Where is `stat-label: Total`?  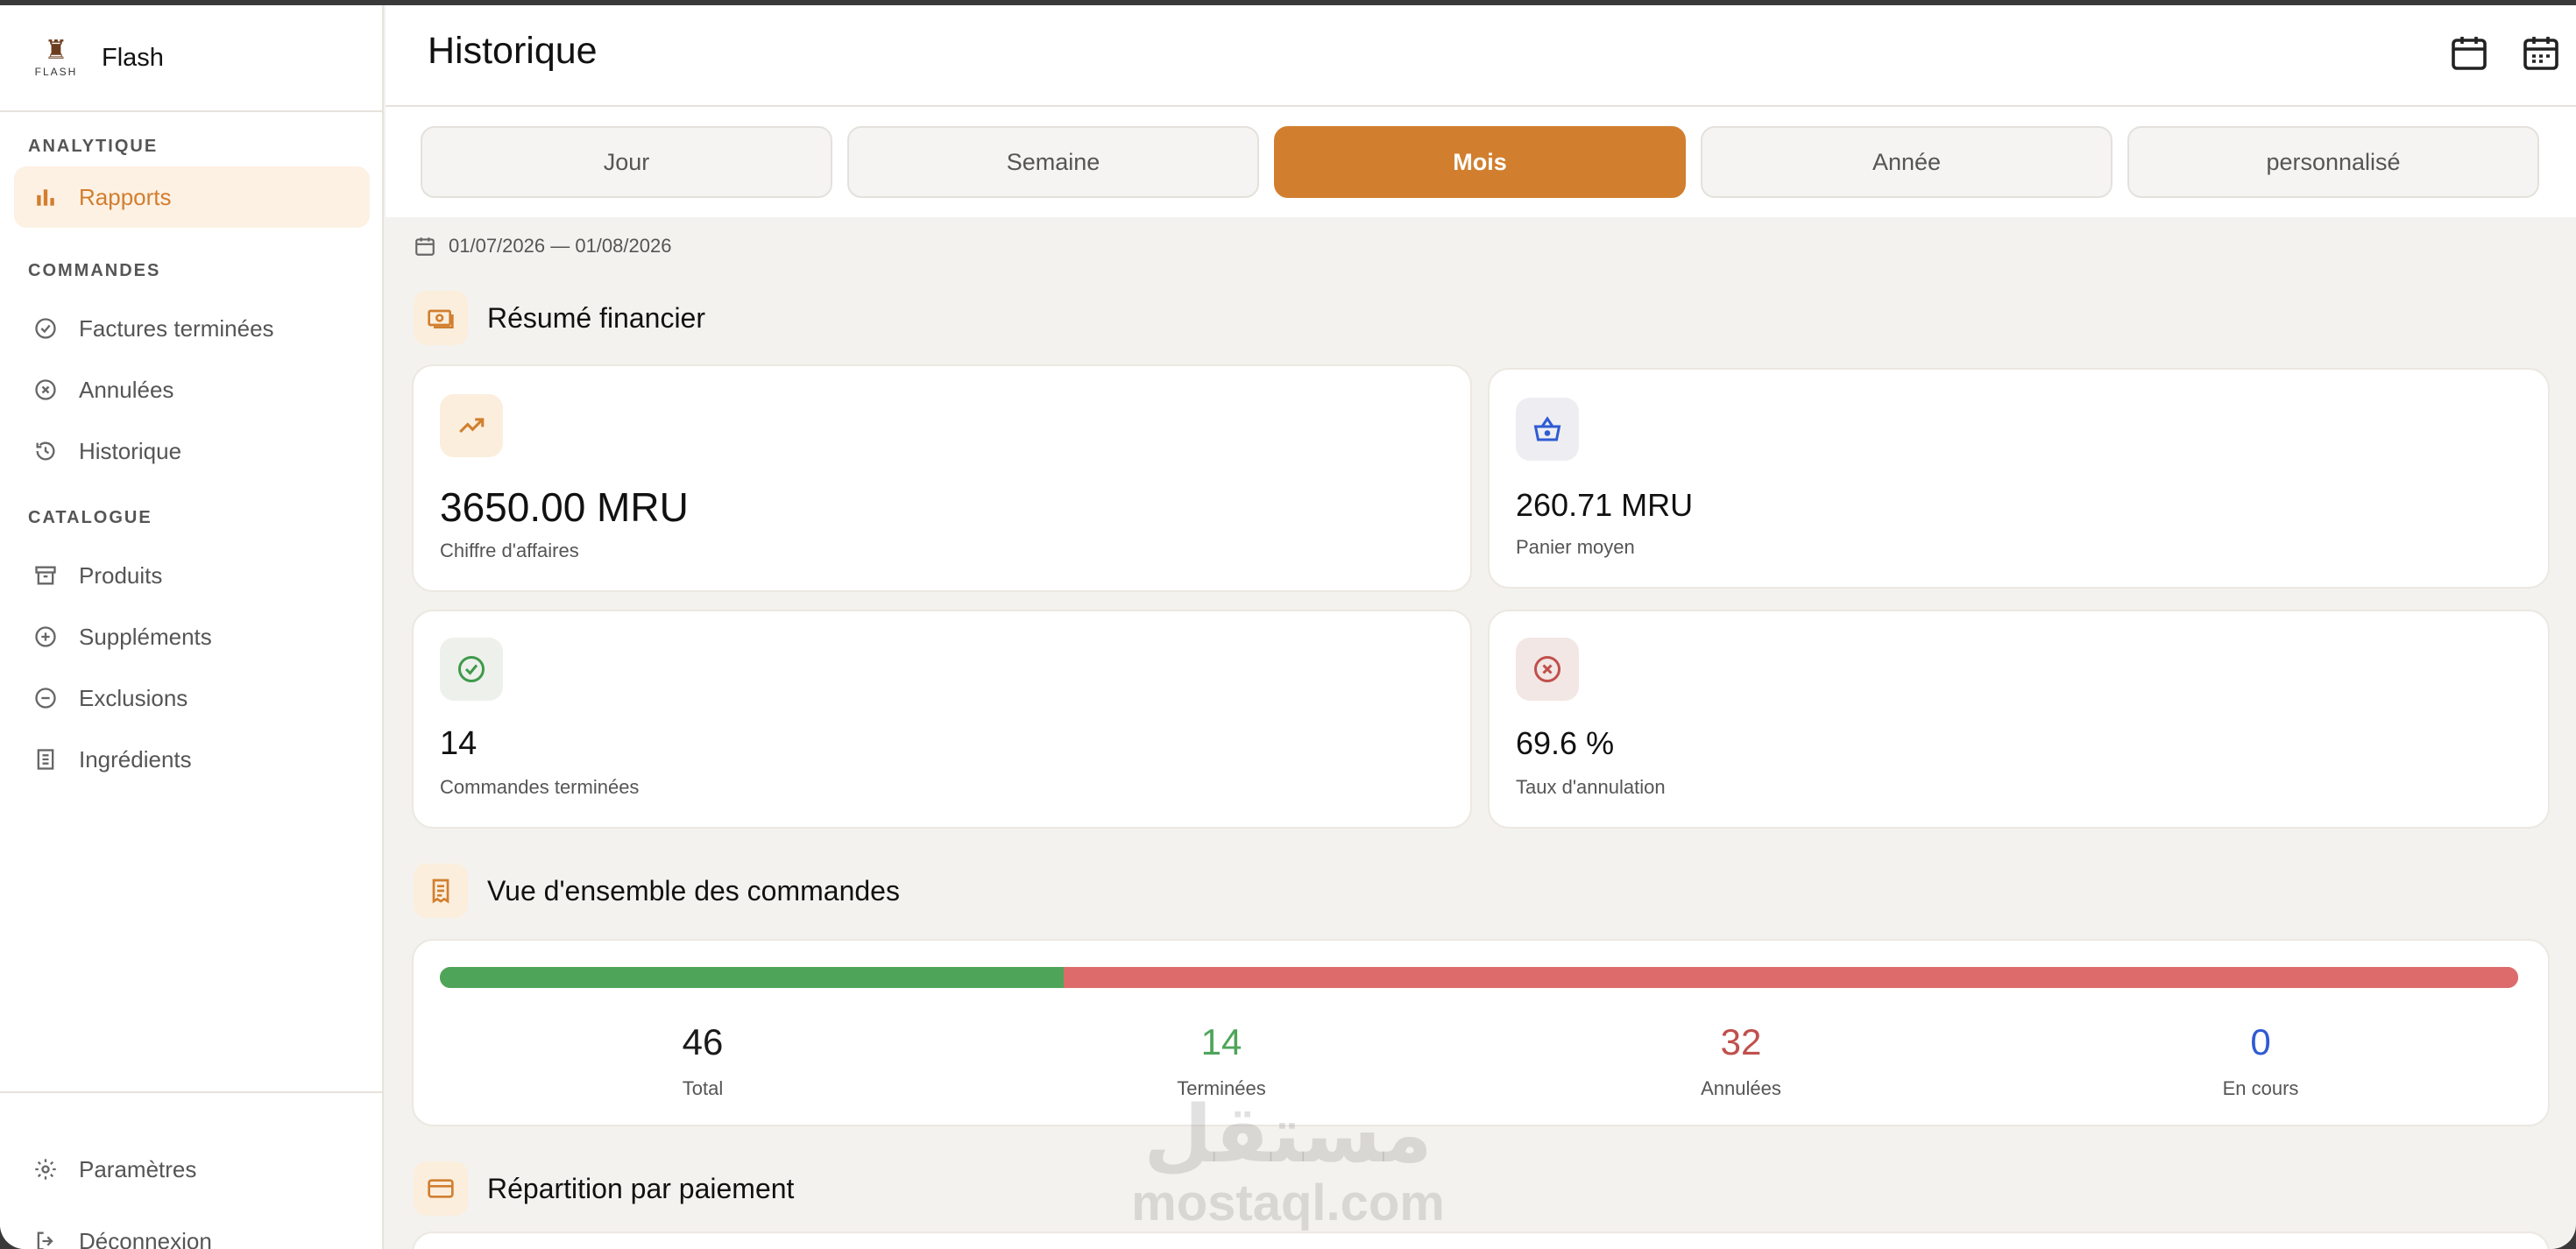
stat-label: Total is located at coordinates (703, 1088).